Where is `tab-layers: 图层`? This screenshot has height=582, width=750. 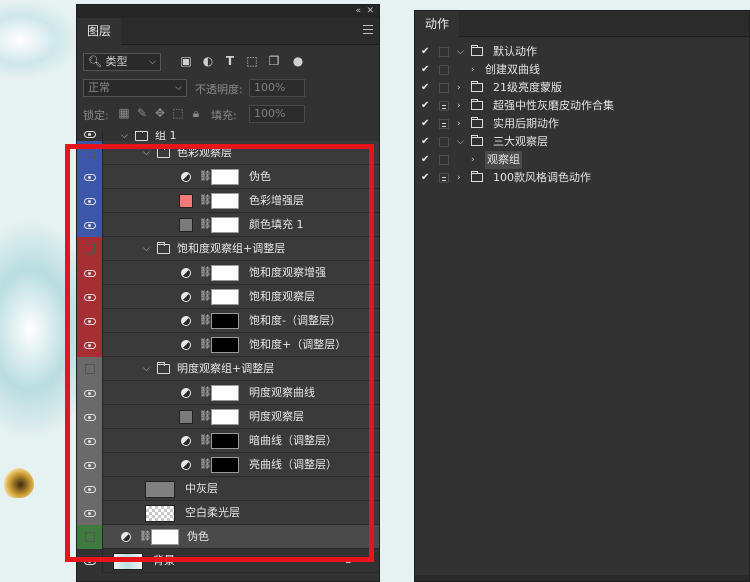 tab-layers: 图层 is located at coordinates (99, 31).